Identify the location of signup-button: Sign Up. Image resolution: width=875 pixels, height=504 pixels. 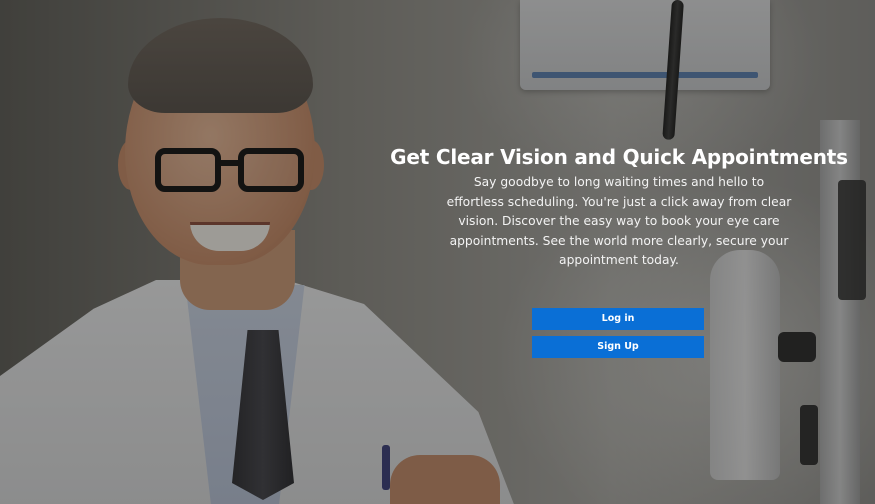
(618, 347).